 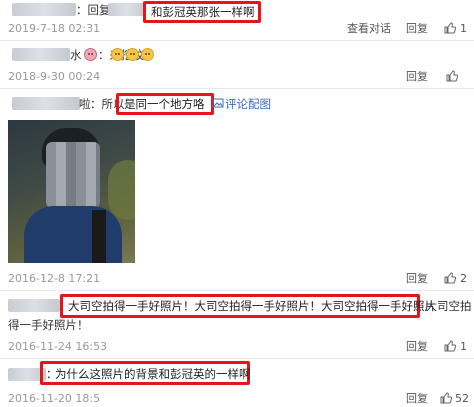 I want to click on view-image-link: 评论配图, so click(x=248, y=104).